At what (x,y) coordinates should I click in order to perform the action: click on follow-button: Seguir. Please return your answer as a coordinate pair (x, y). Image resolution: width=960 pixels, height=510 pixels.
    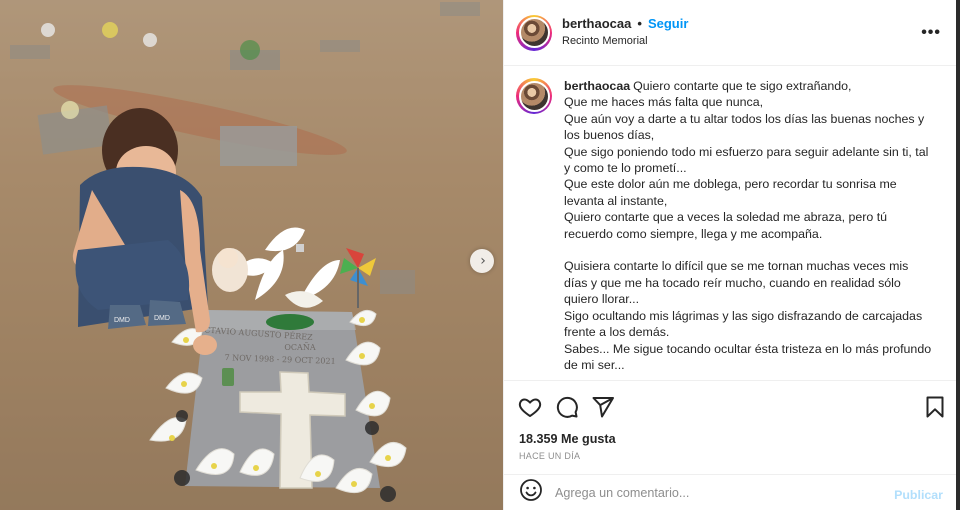
    Looking at the image, I should click on (668, 24).